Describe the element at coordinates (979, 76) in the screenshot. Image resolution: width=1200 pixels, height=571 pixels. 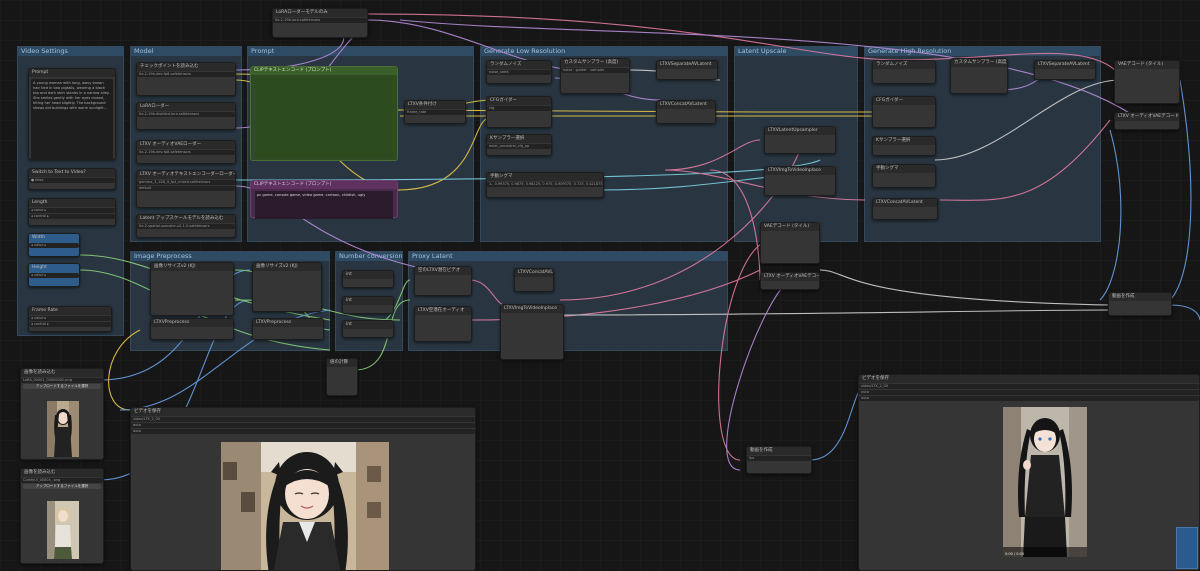
I see `sampler-custom-high-node: カスタムサンプラー (高度)` at that location.